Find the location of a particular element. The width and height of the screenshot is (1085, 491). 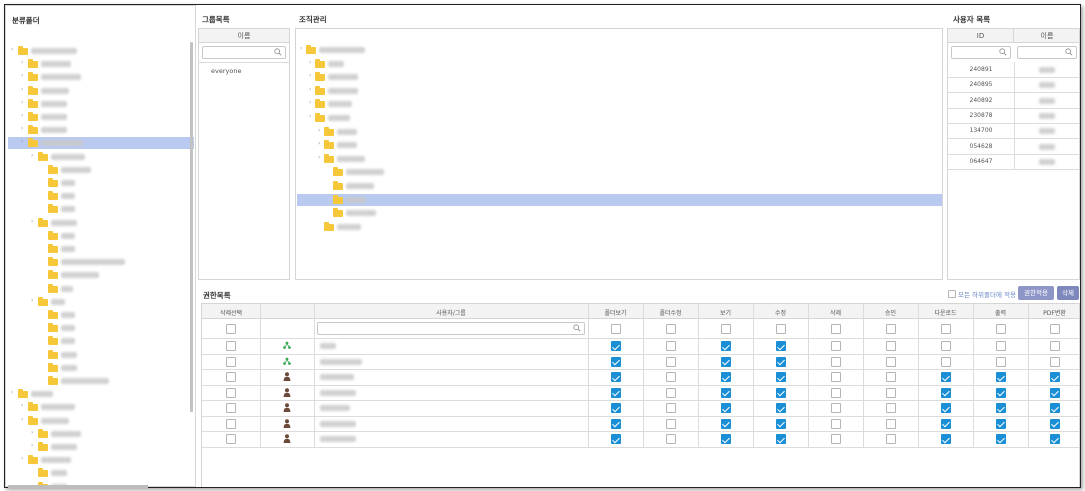

category-bottom-scroll is located at coordinates (78, 486).